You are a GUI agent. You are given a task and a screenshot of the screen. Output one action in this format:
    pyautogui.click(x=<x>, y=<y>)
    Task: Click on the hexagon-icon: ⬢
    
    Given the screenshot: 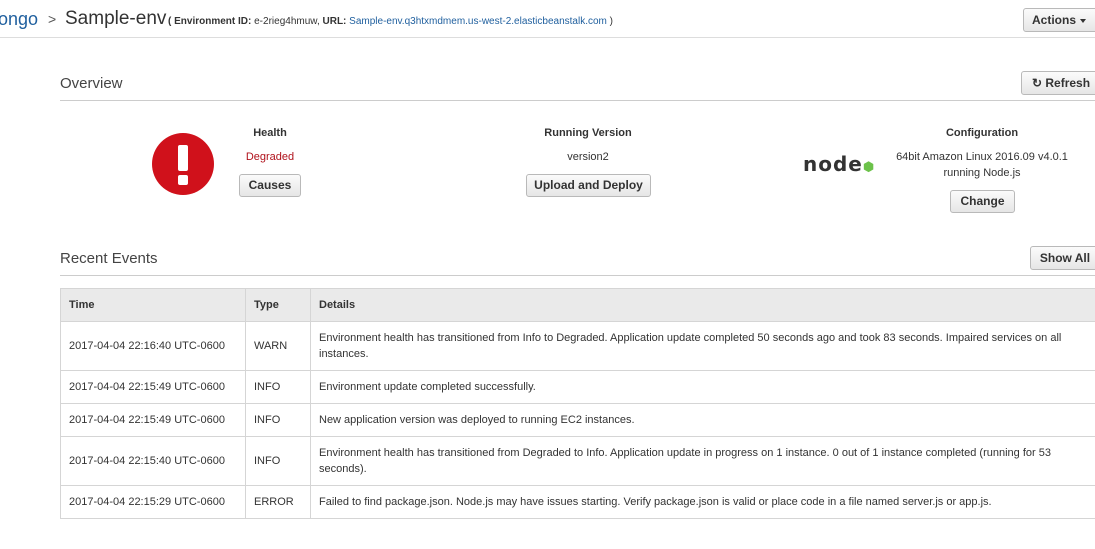 What is the action you would take?
    pyautogui.click(x=869, y=167)
    